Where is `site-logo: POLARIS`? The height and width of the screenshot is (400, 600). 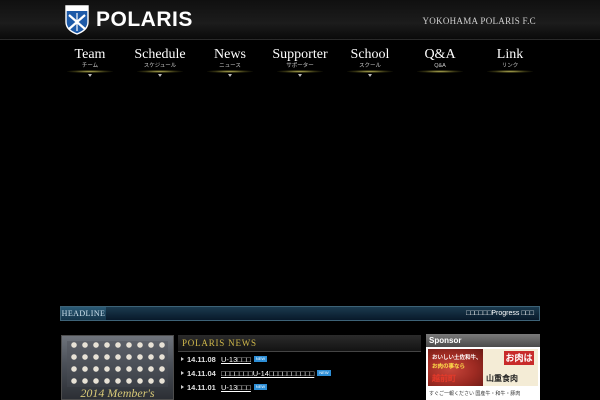 site-logo: POLARIS is located at coordinates (129, 20).